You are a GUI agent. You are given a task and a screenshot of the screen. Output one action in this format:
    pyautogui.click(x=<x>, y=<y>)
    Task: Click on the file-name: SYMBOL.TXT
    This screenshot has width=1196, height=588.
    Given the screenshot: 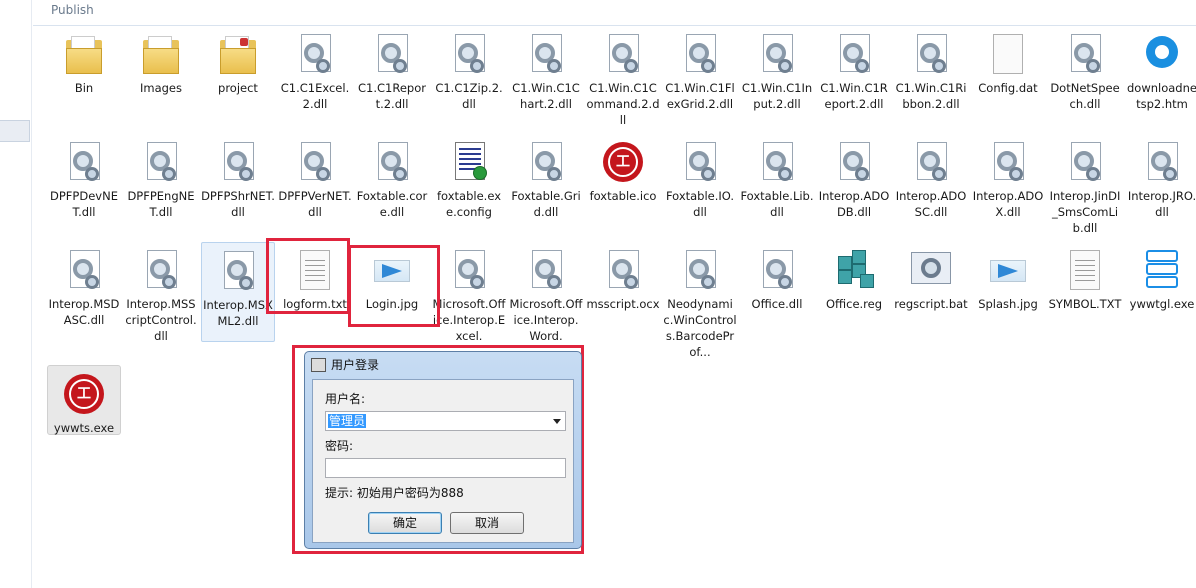 What is the action you would take?
    pyautogui.click(x=1085, y=304)
    